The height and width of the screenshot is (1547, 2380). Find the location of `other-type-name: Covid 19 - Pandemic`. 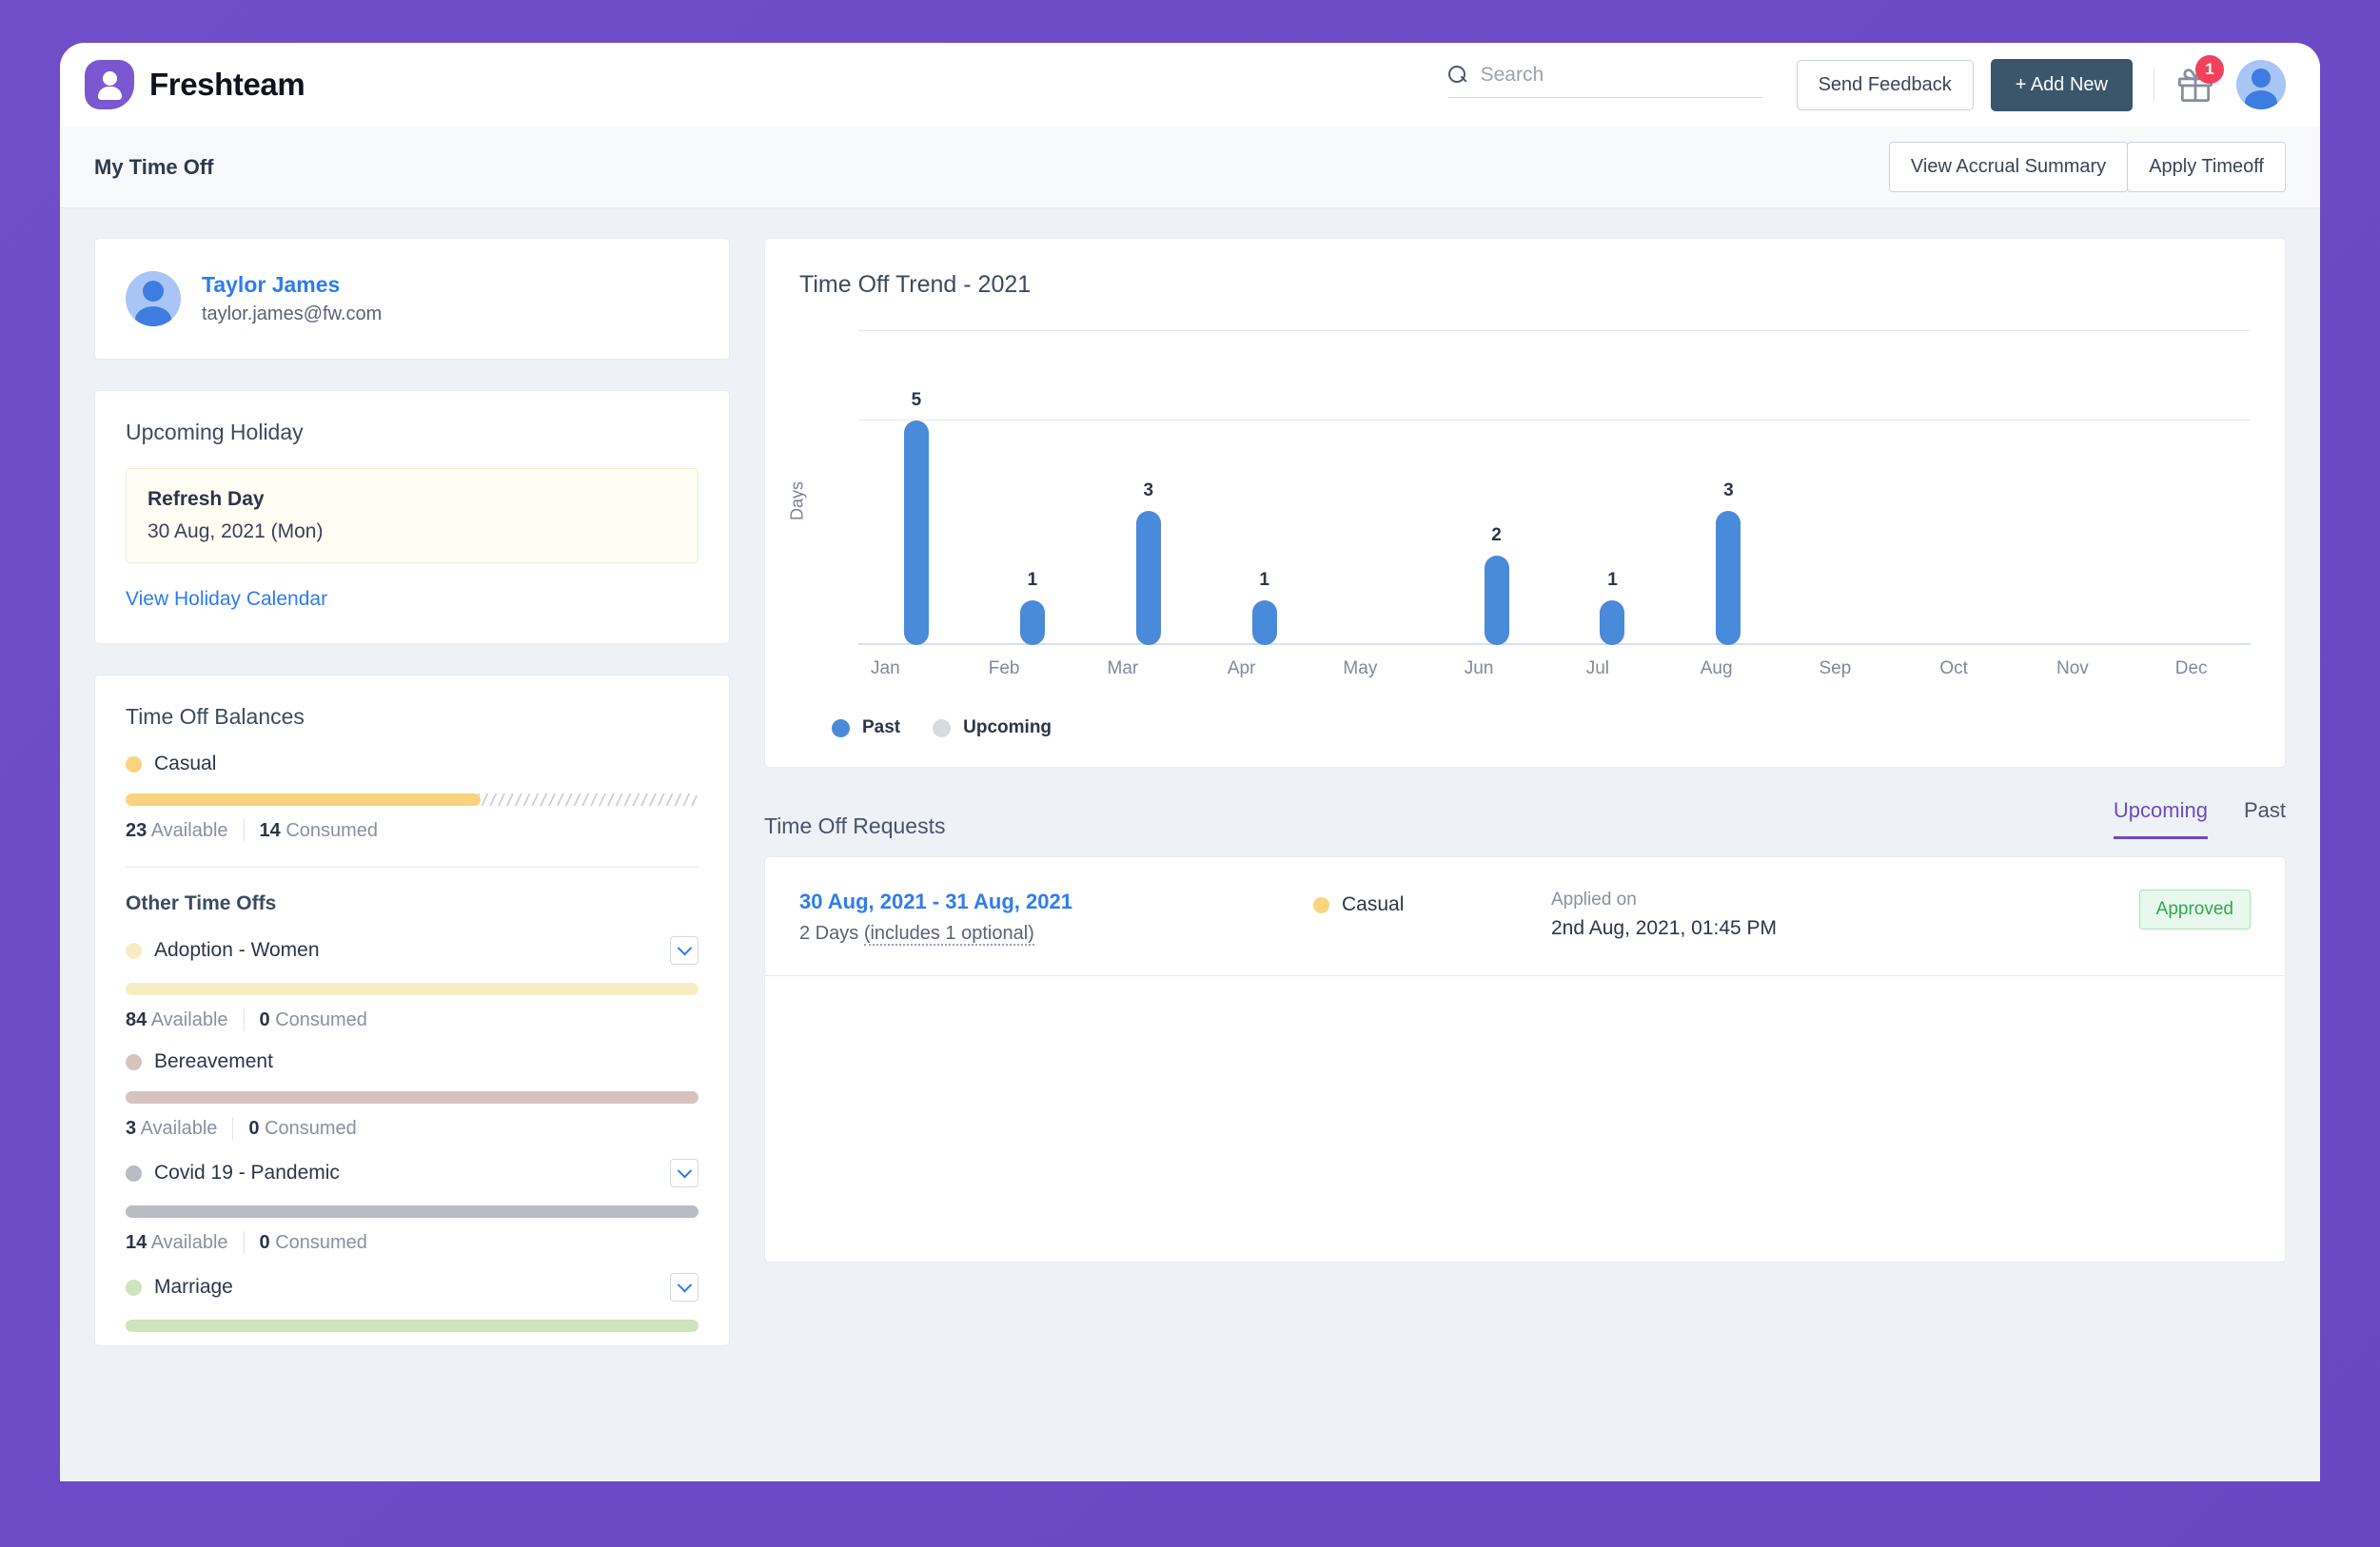

other-type-name: Covid 19 - Pandemic is located at coordinates (247, 1173).